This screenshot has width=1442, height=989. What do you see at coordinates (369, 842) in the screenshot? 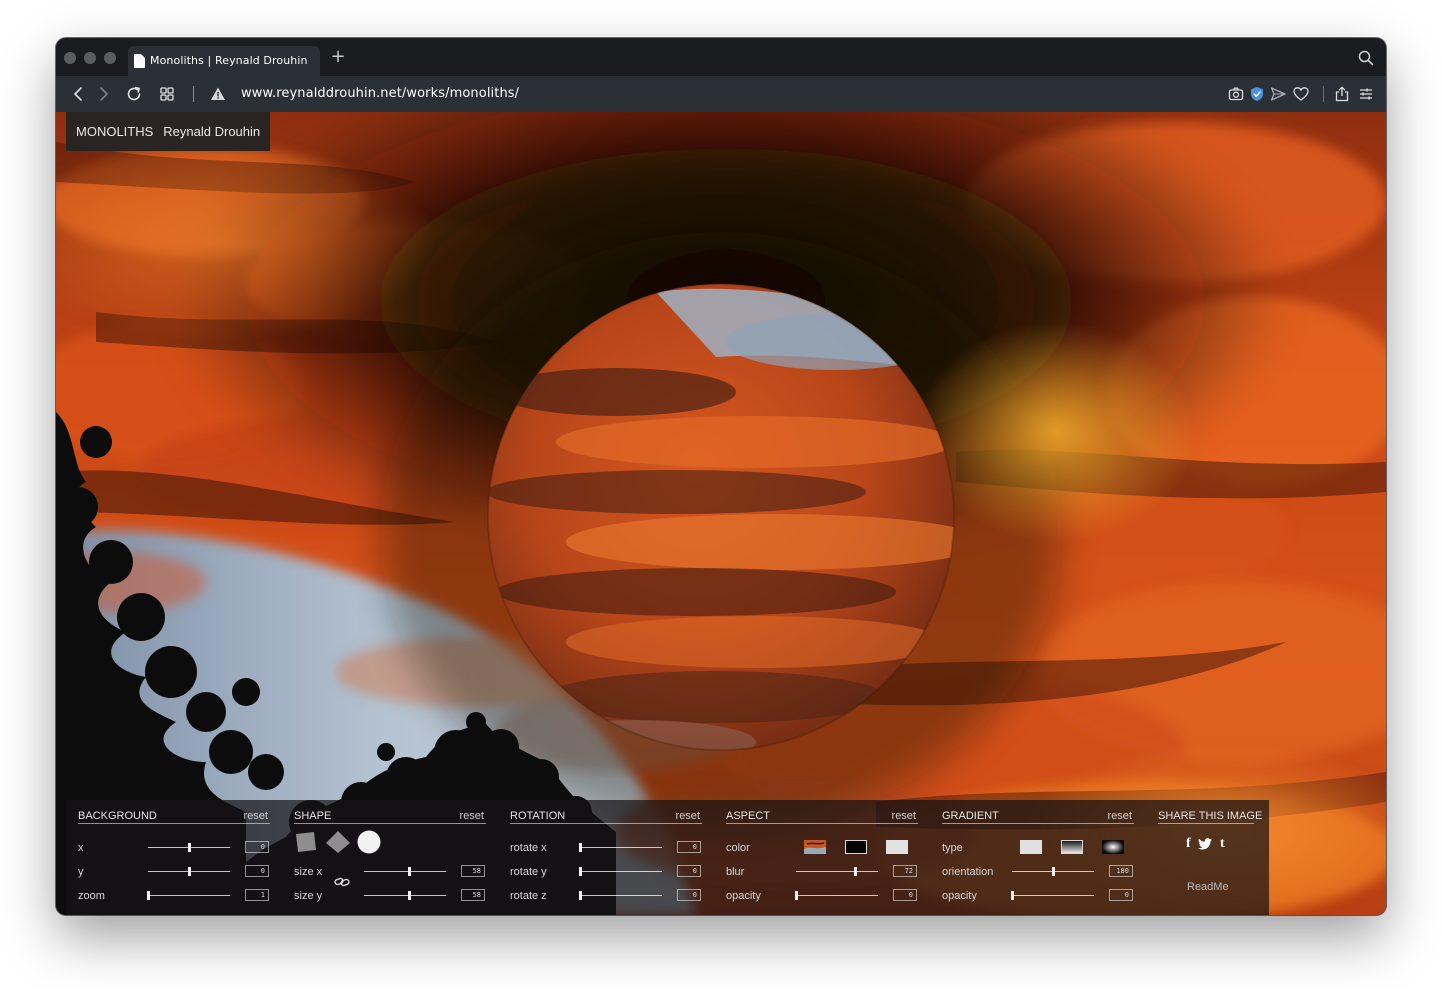
I see `circle-shape-icon` at bounding box center [369, 842].